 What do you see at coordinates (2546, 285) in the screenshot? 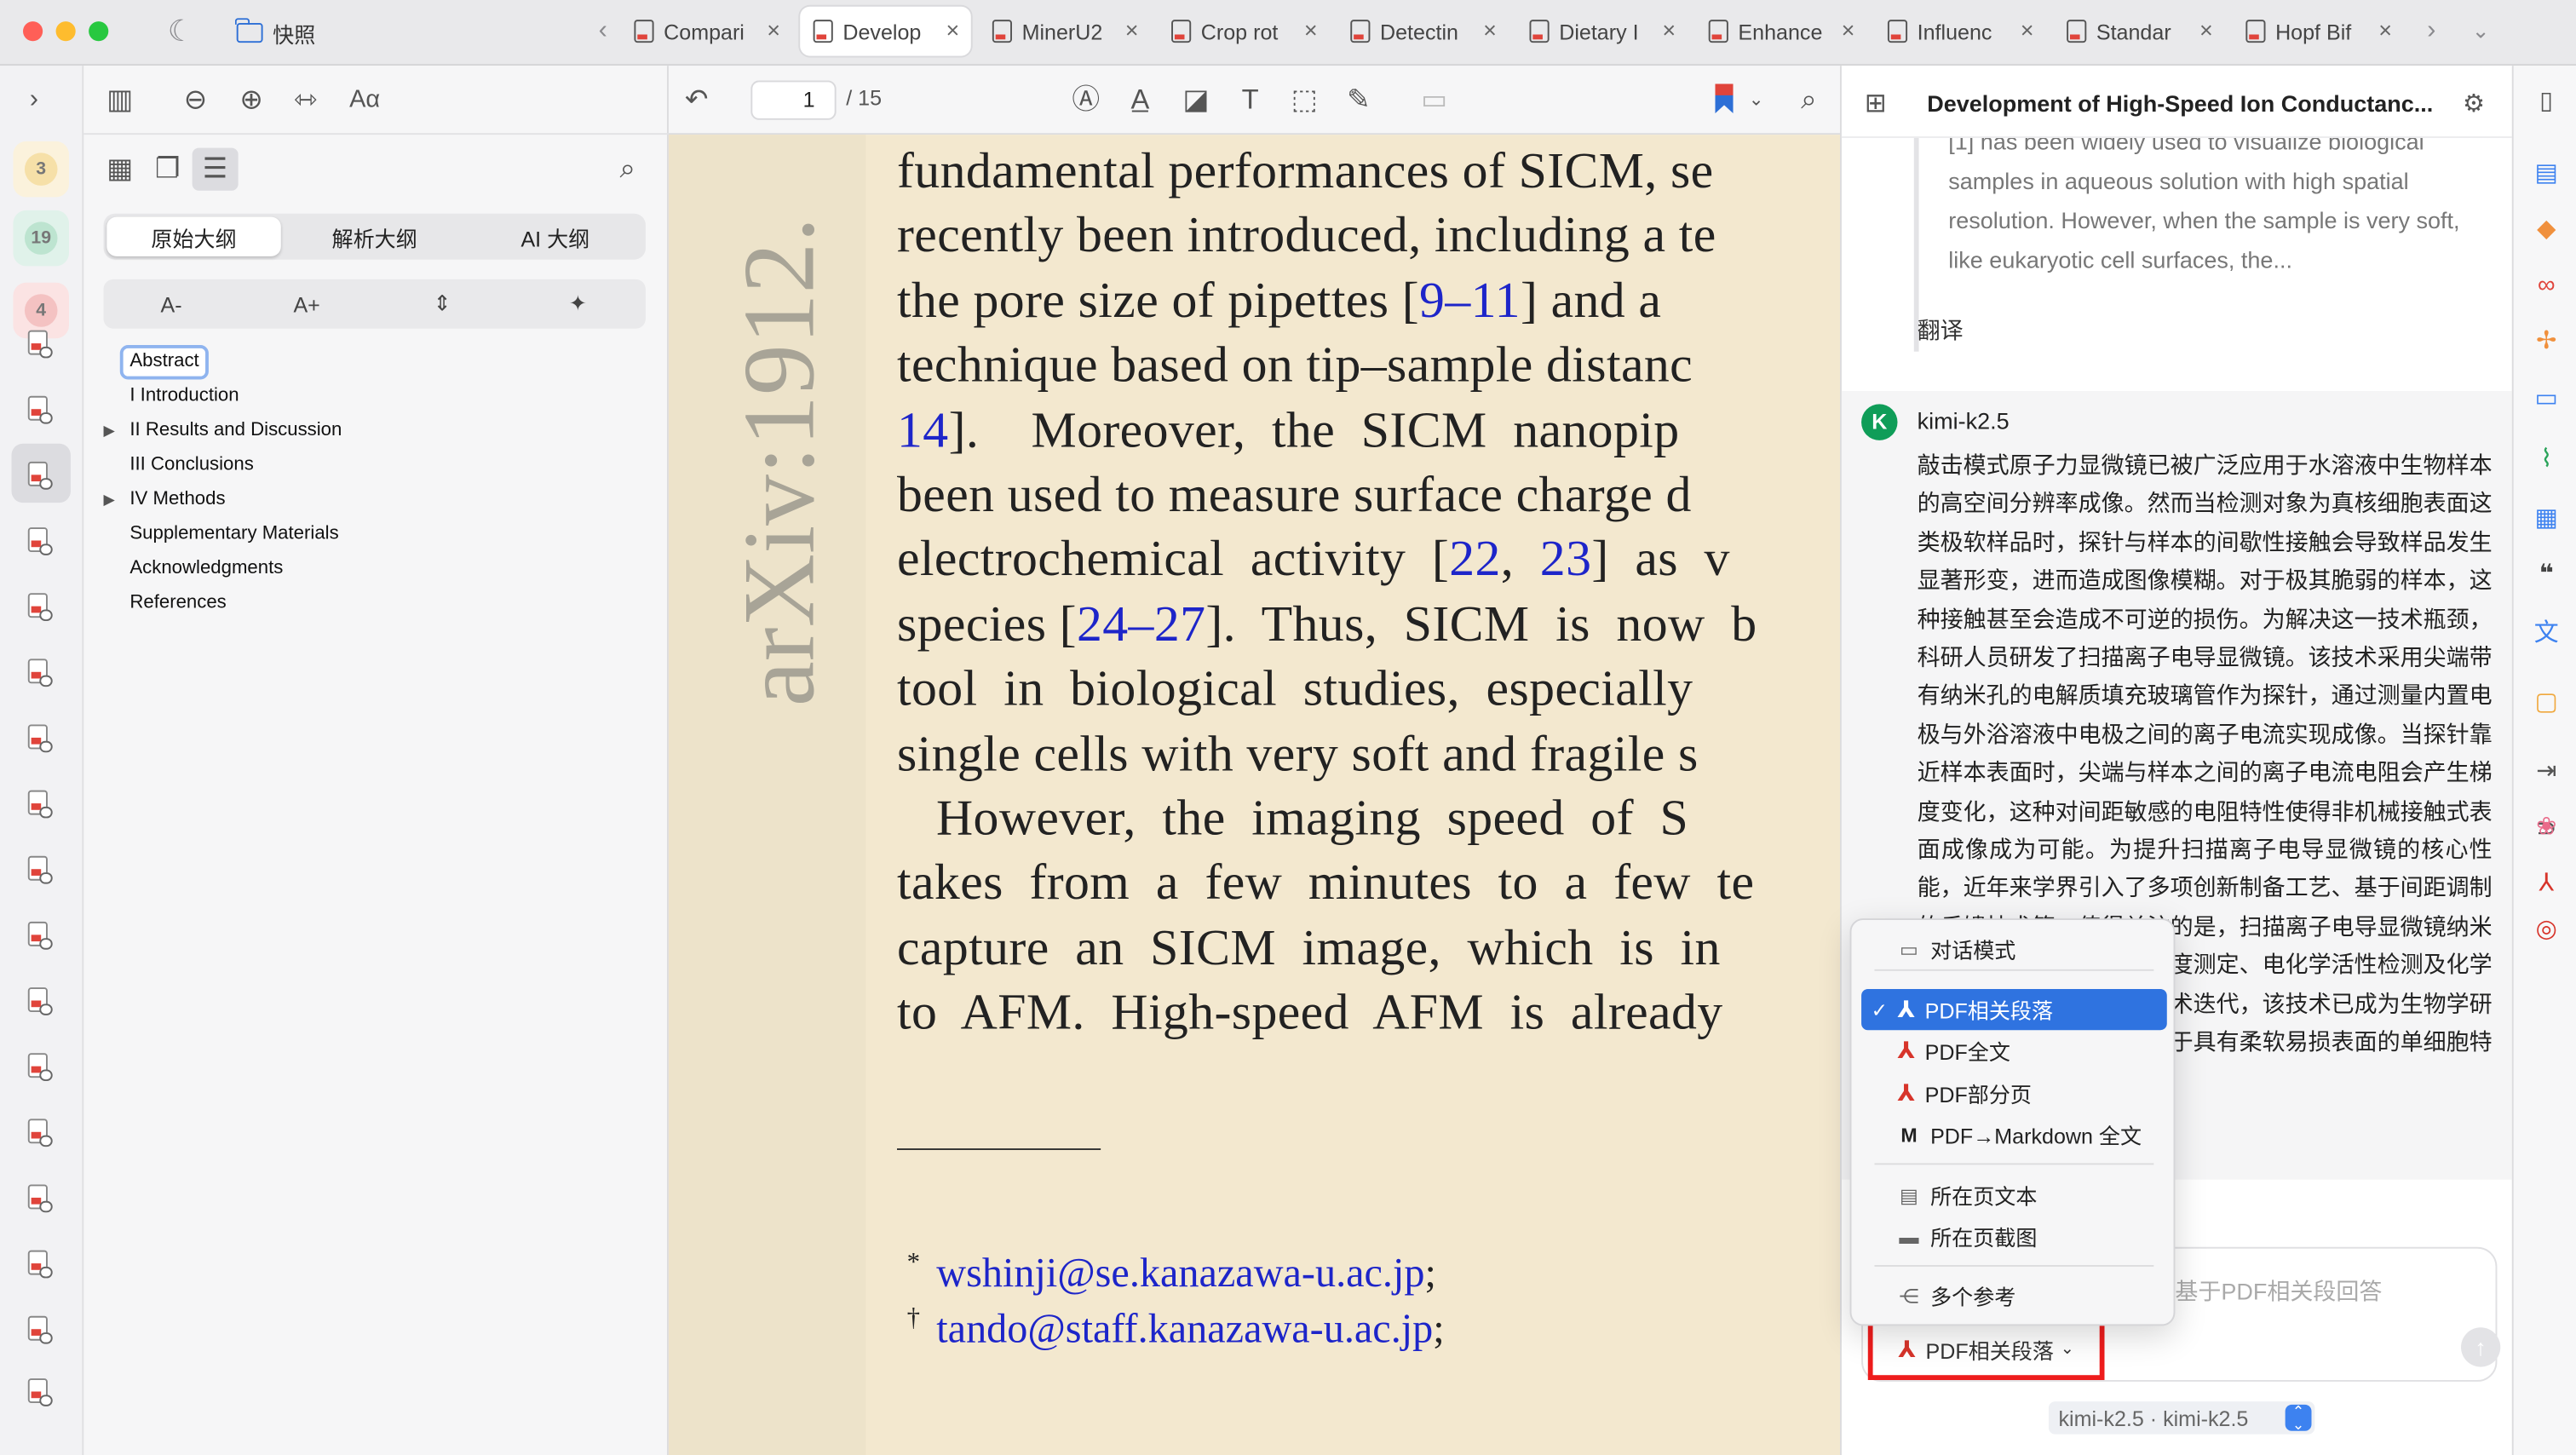
I see `link-icon: ∞` at bounding box center [2546, 285].